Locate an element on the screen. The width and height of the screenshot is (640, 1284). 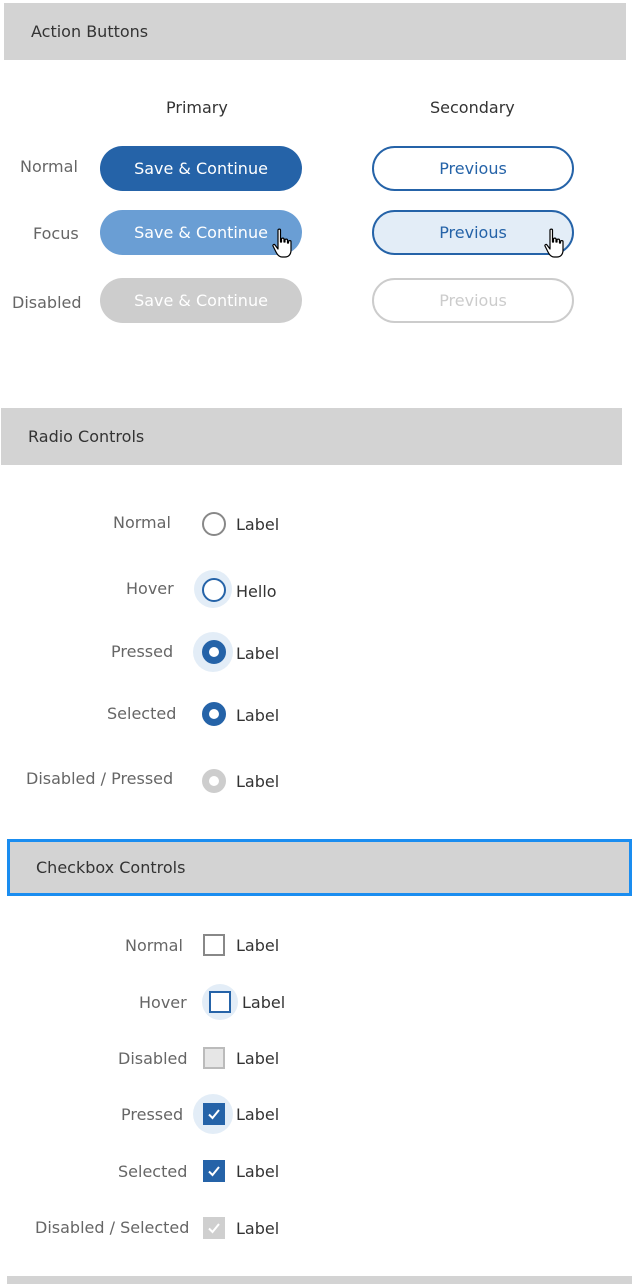
checkbox-state-label: Hover is located at coordinates (163, 1002).